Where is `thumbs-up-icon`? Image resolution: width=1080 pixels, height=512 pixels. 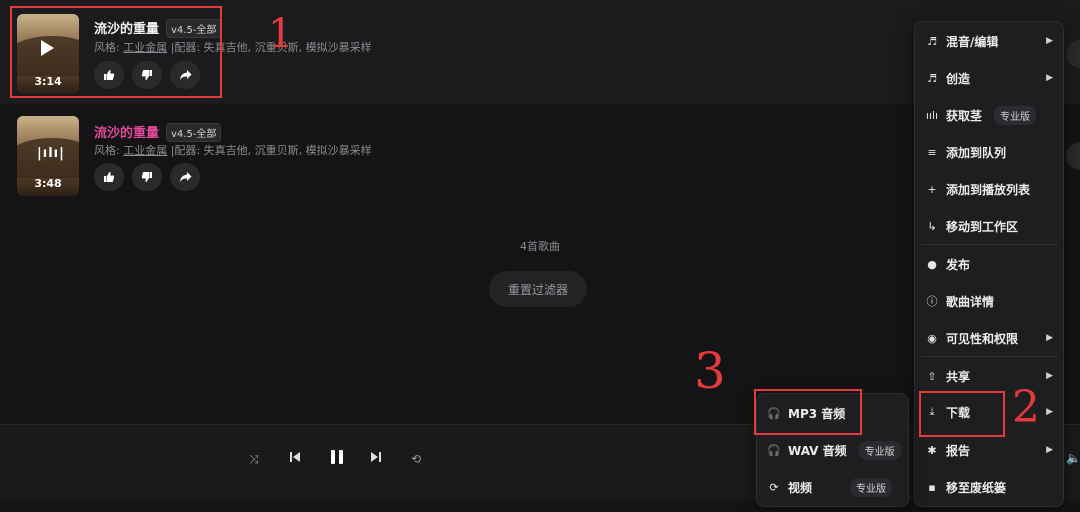
thumbs-up-icon is located at coordinates (109, 177).